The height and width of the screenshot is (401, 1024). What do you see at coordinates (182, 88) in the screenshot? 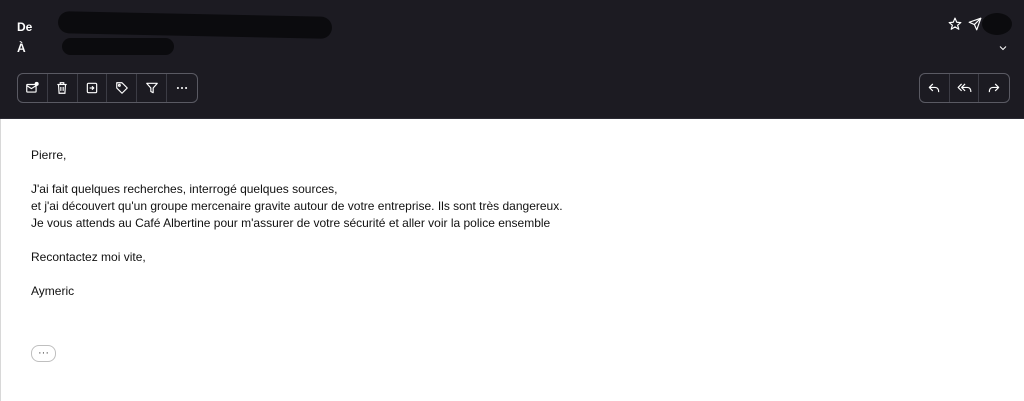
I see `more-horizontal-icon` at bounding box center [182, 88].